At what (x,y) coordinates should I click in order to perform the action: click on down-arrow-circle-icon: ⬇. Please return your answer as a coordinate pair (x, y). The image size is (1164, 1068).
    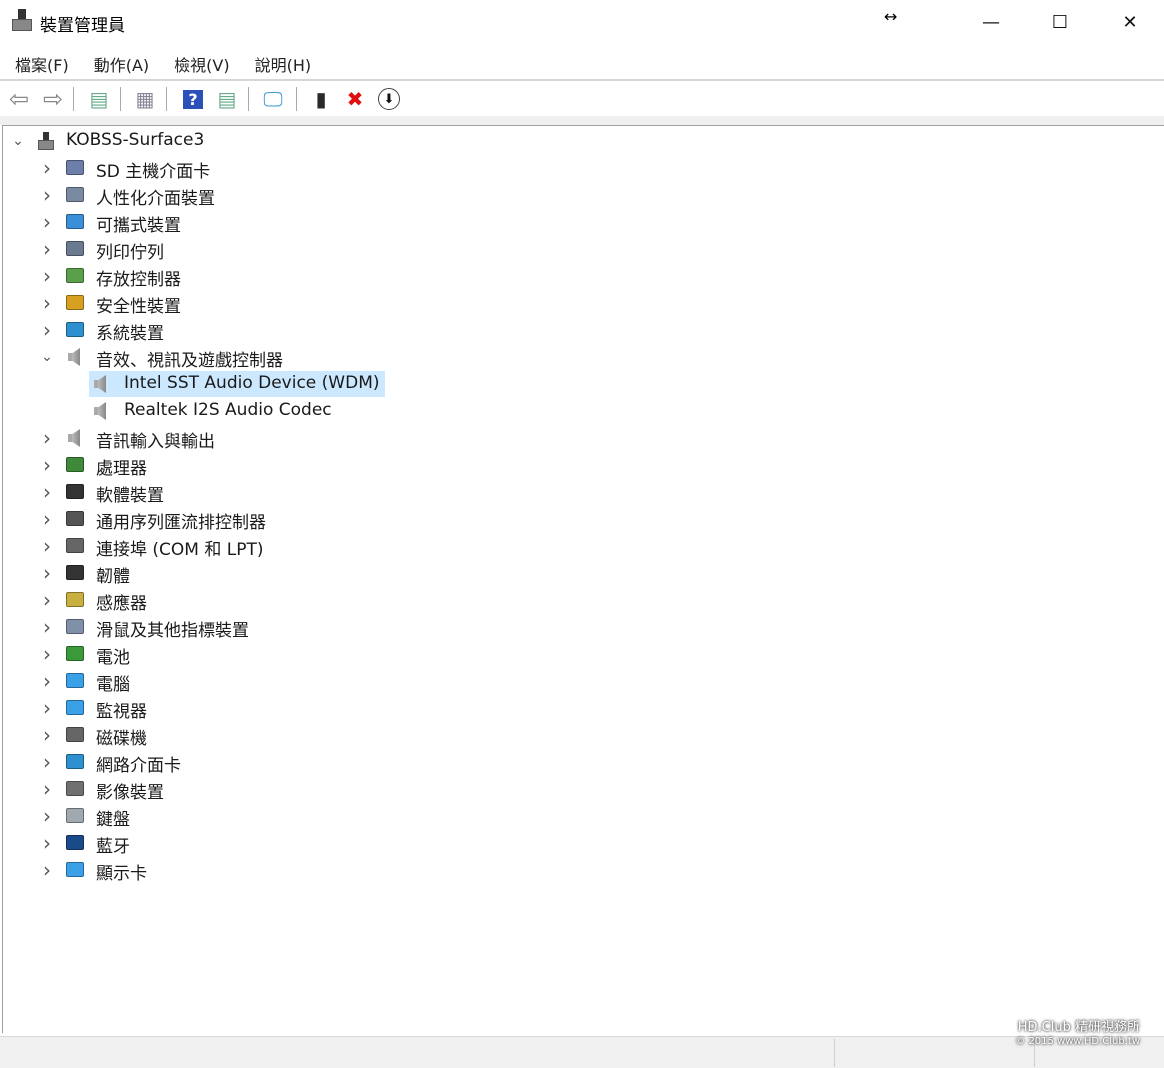
    Looking at the image, I should click on (389, 99).